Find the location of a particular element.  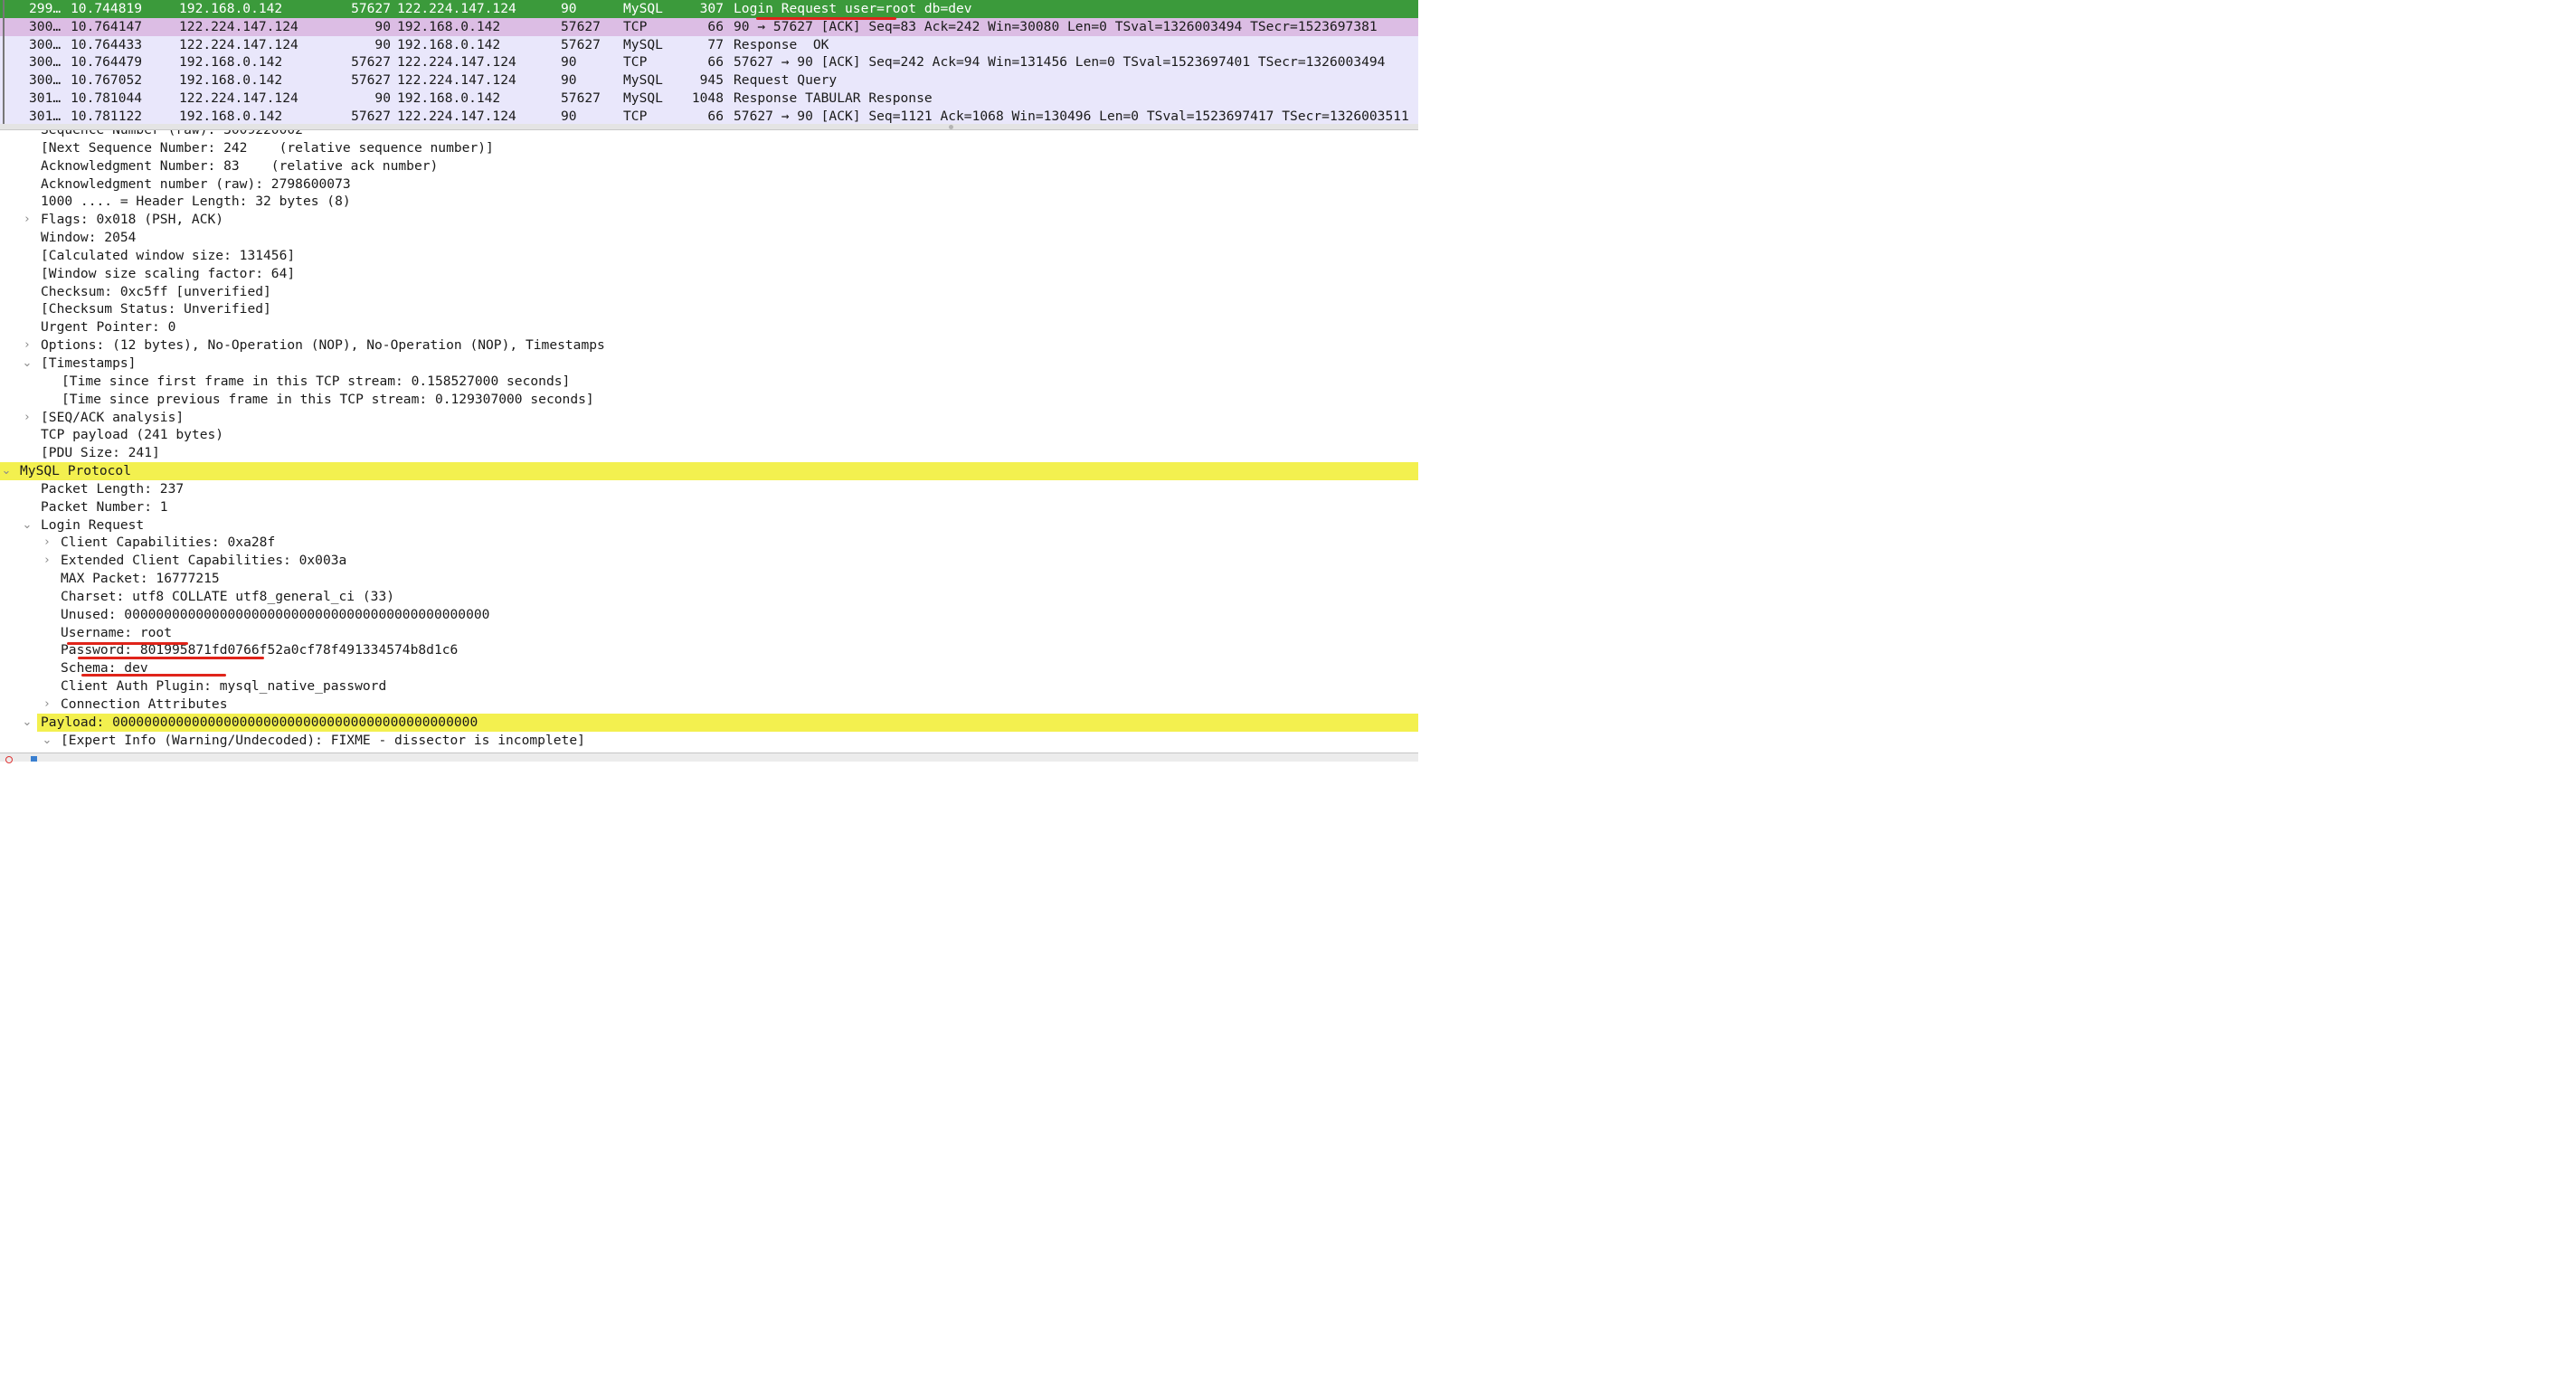

tree-item-flags: › Flags: 0x018 (PSH, ACK) is located at coordinates (709, 220).